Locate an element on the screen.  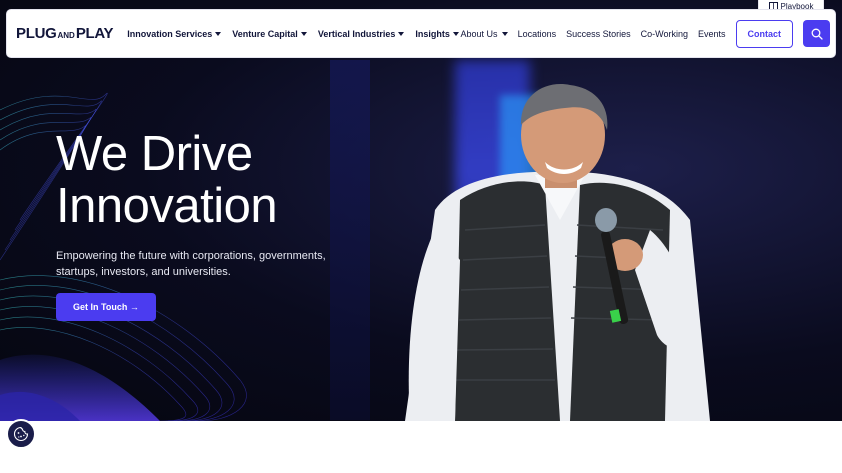
nav-success-stories: Success Stories is located at coordinates (598, 34).